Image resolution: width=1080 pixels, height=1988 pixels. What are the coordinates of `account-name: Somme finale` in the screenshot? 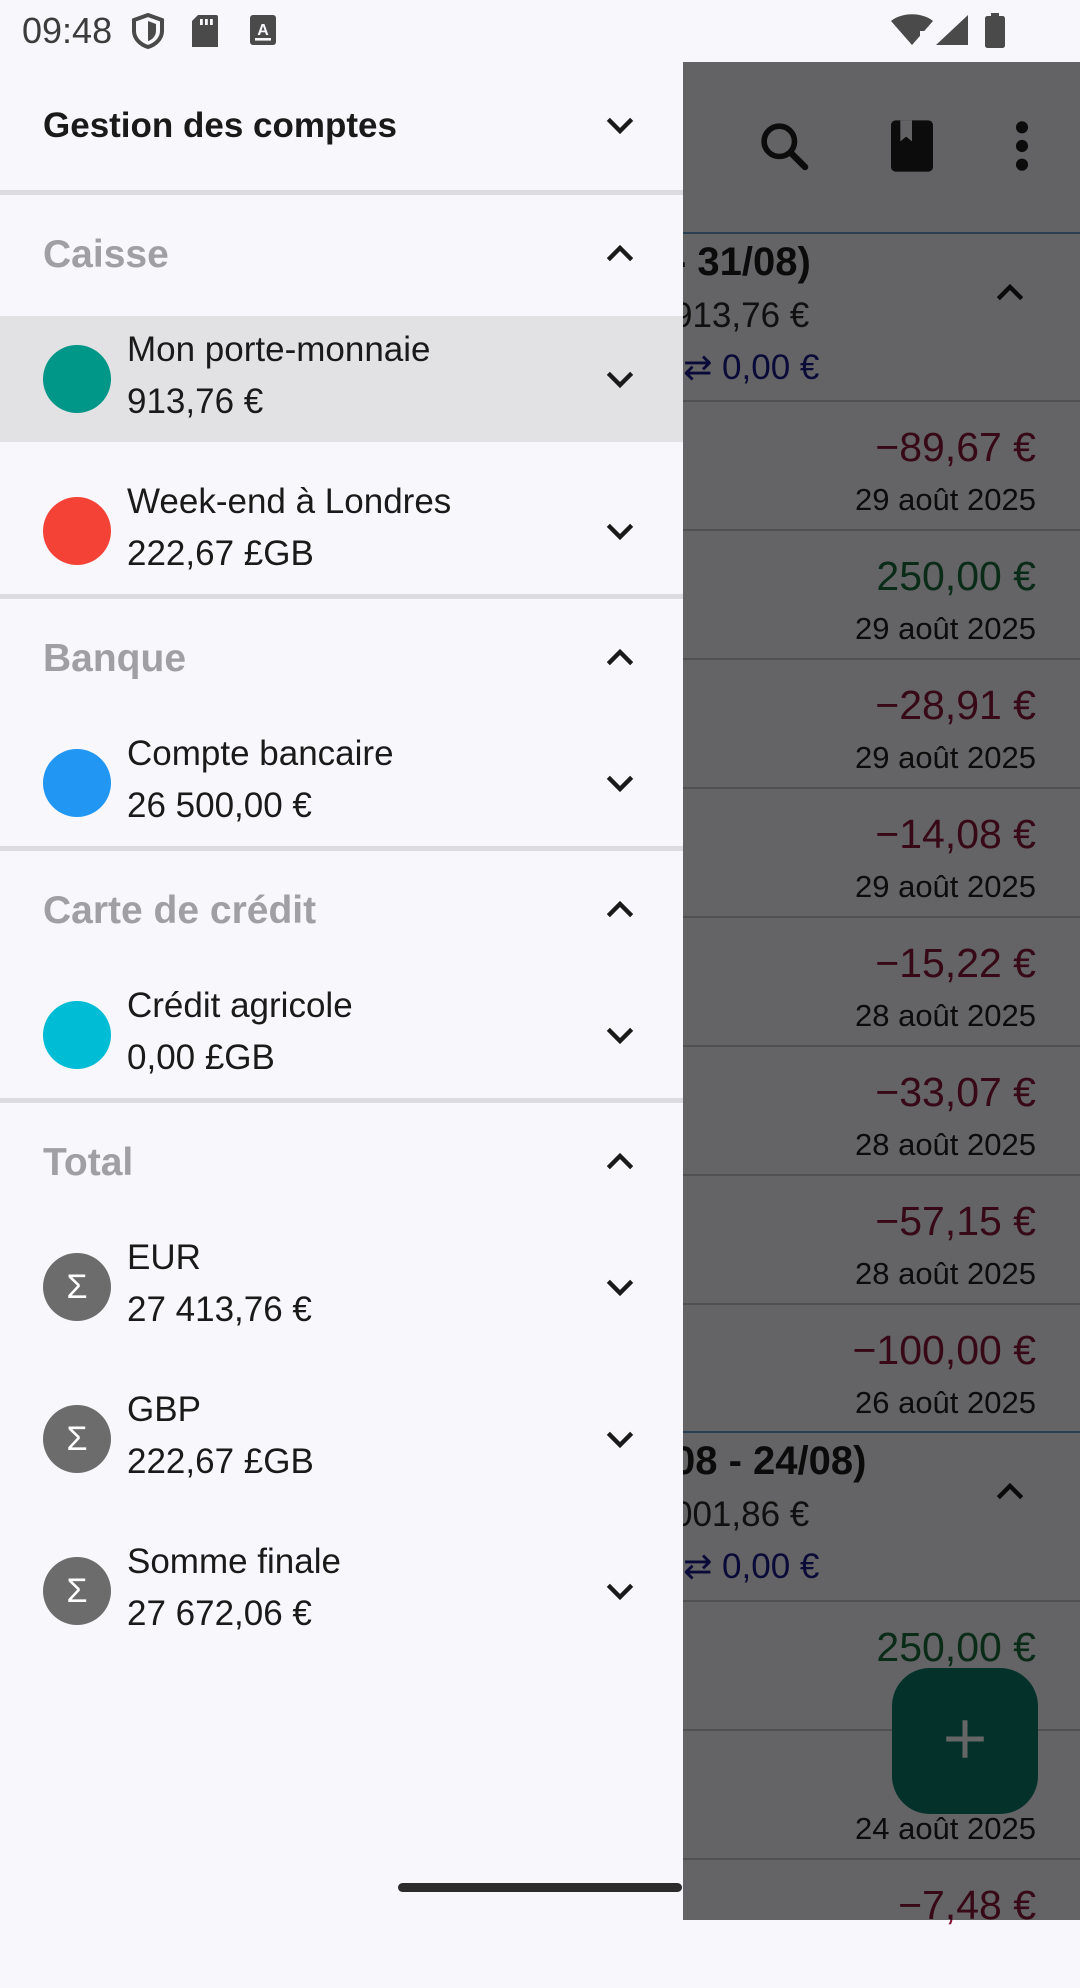 It's located at (234, 1561).